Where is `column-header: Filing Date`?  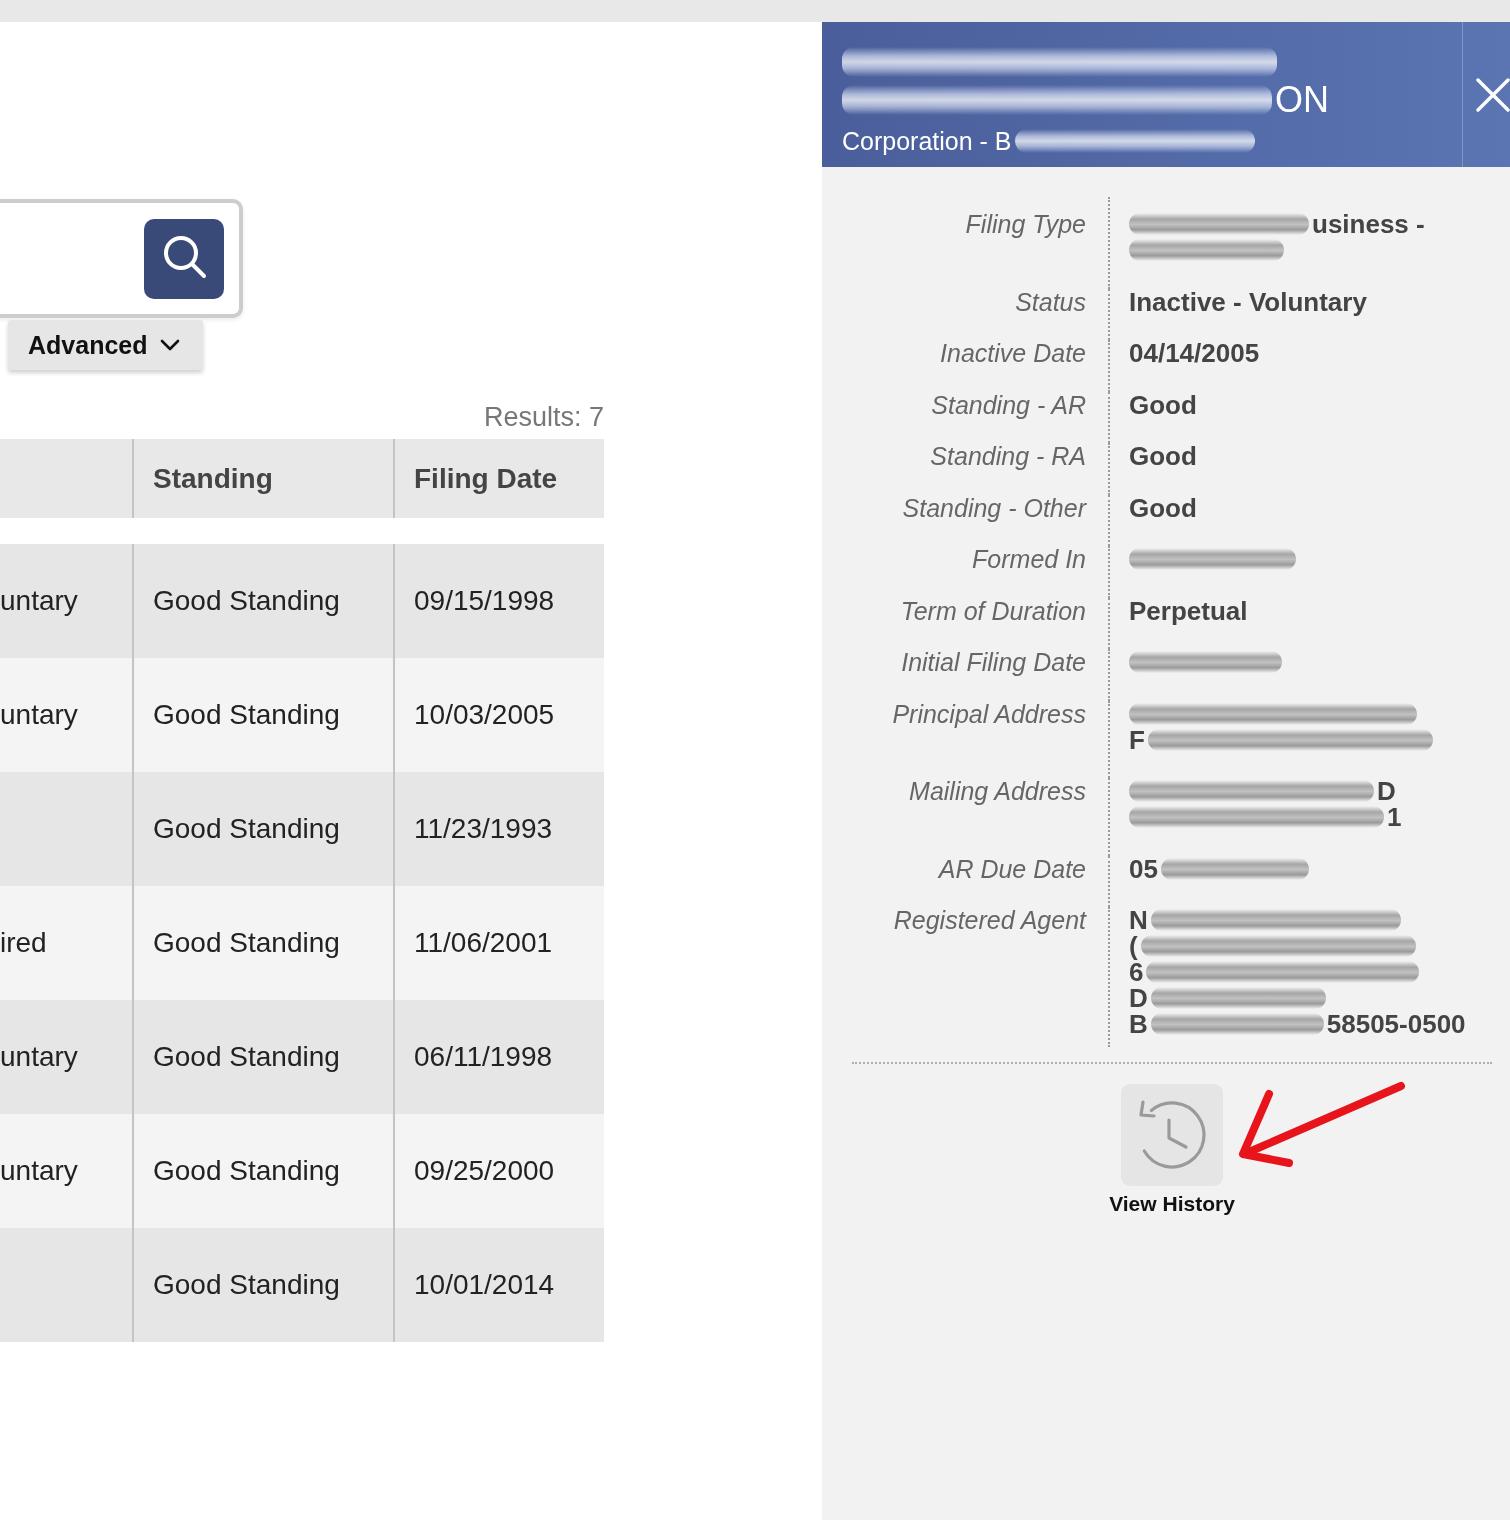
column-header: Filing Date is located at coordinates (486, 478).